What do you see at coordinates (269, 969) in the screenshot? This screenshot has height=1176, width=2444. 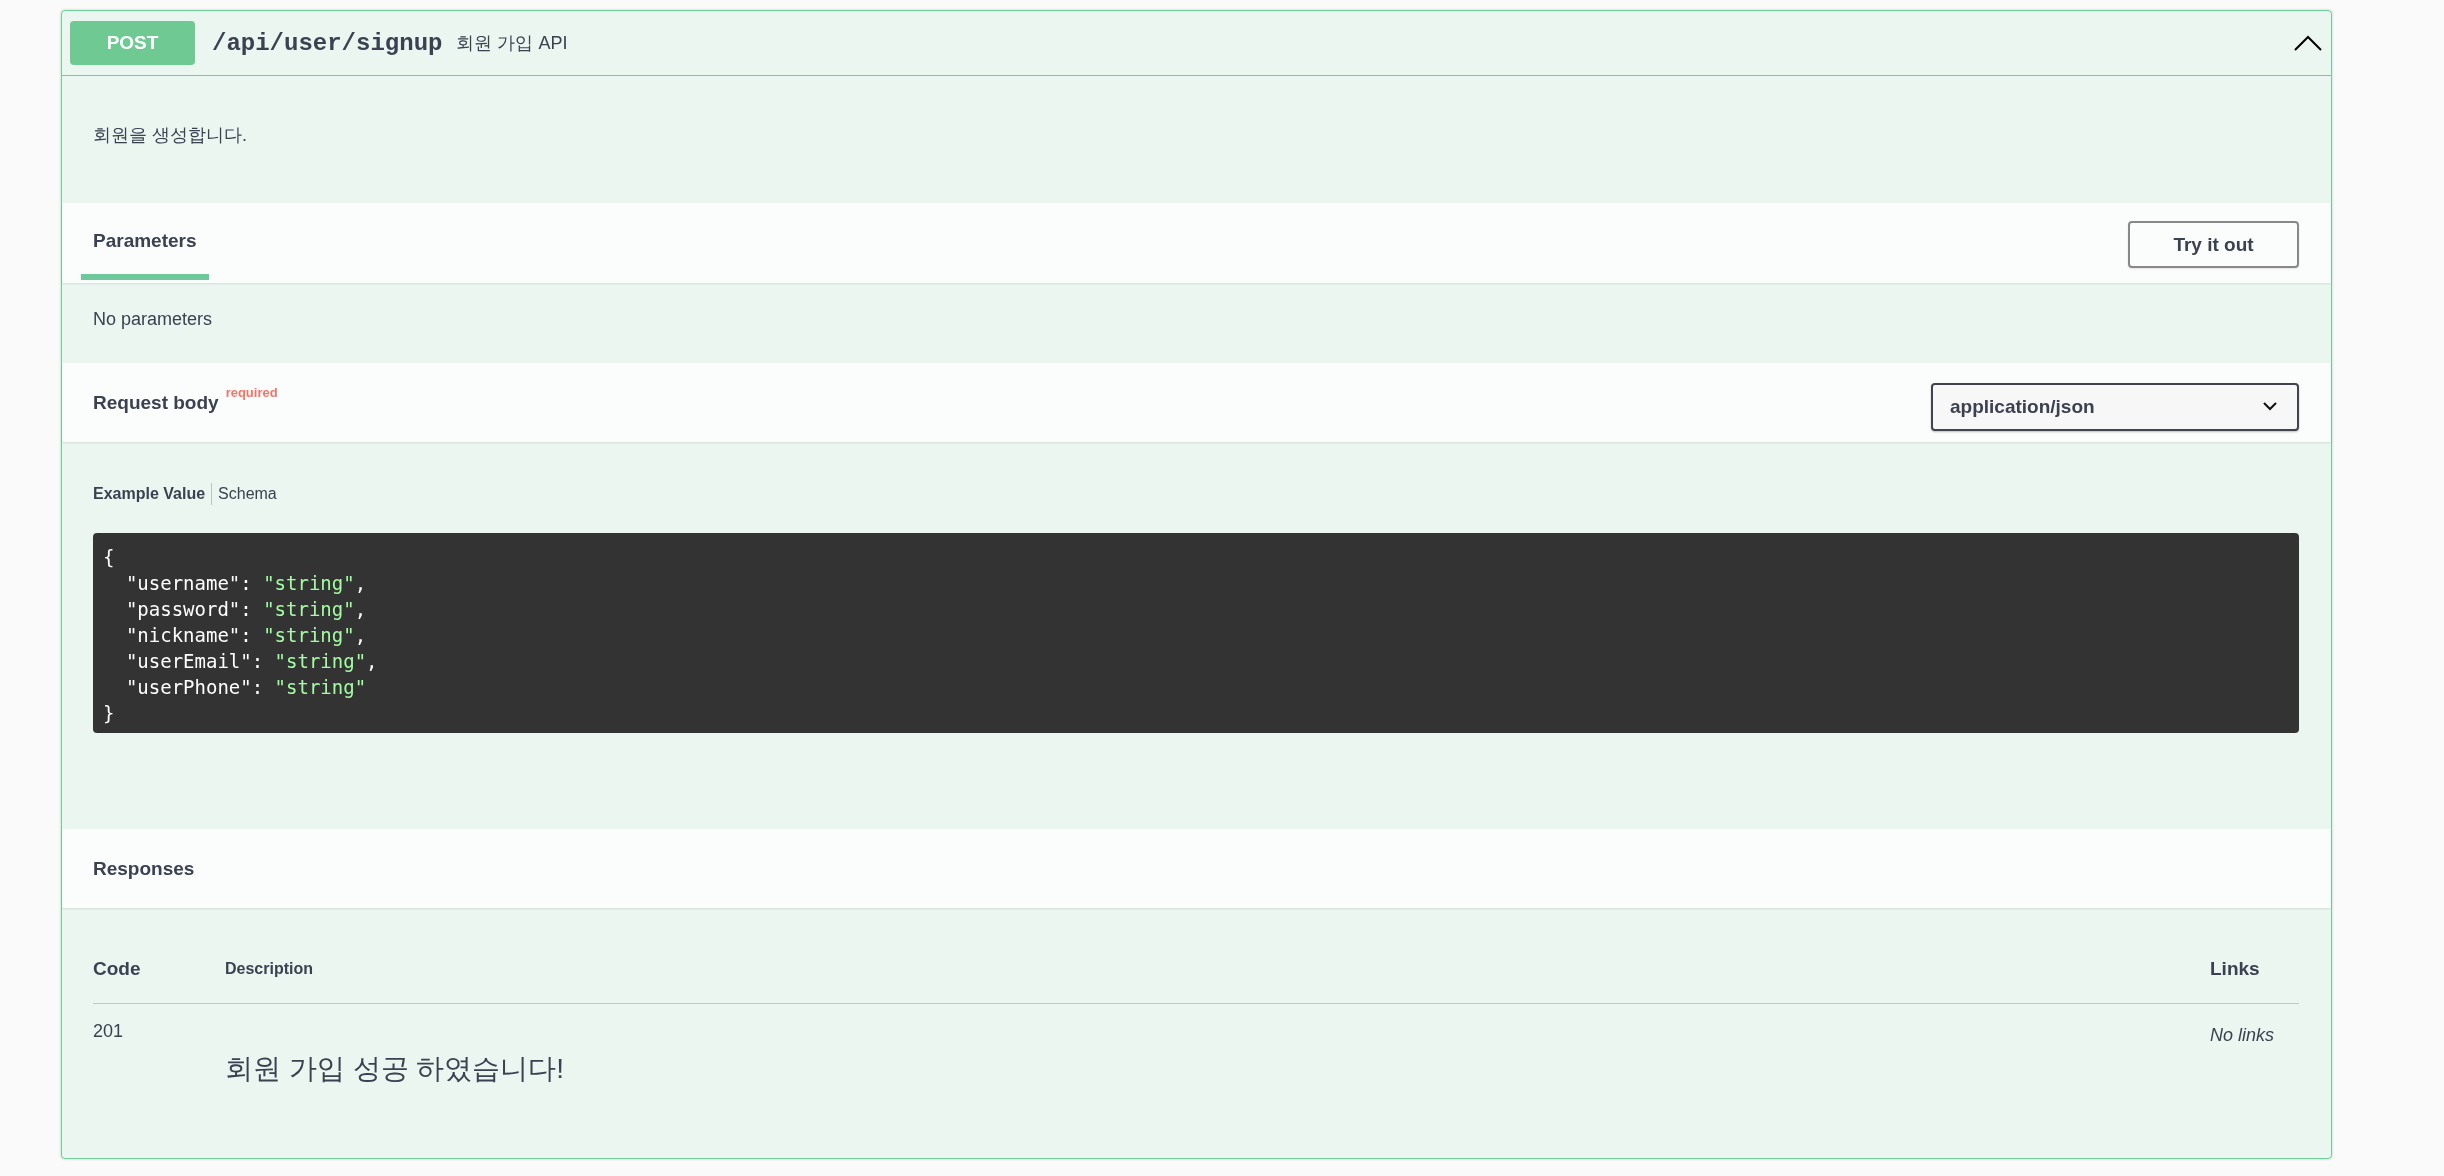 I see `column-header: Description` at bounding box center [269, 969].